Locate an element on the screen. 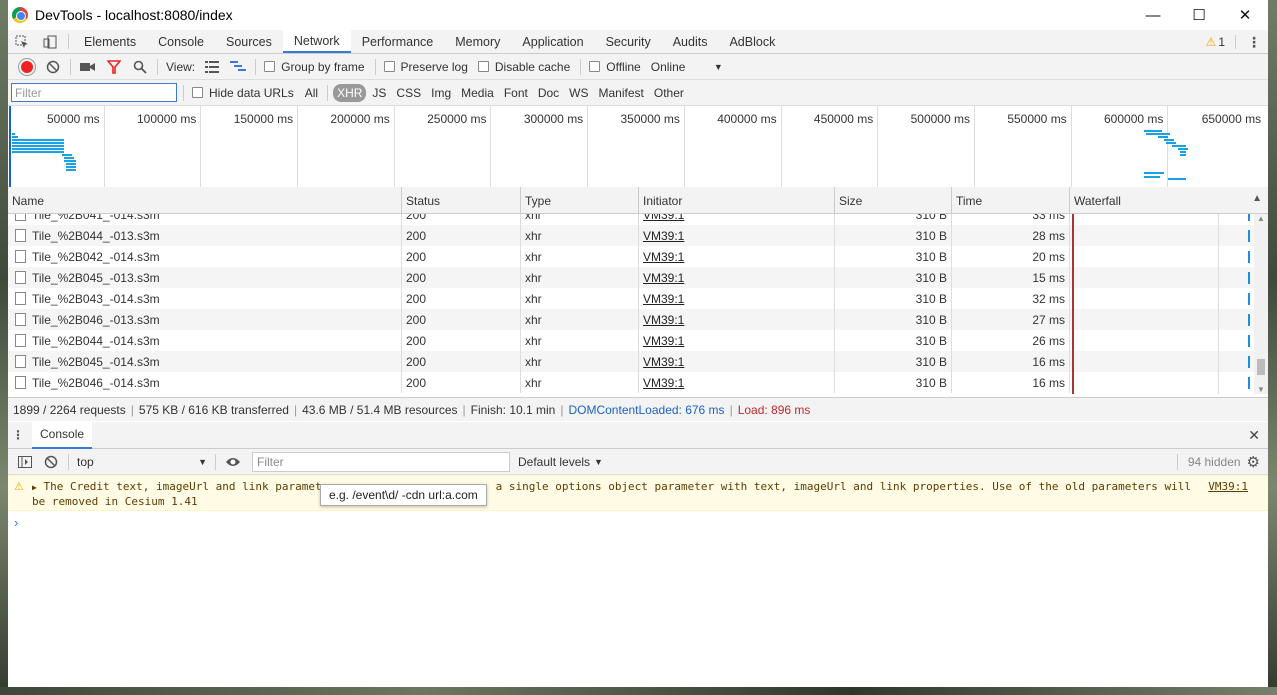 The height and width of the screenshot is (695, 1277). filter-input: Filter is located at coordinates (94, 92).